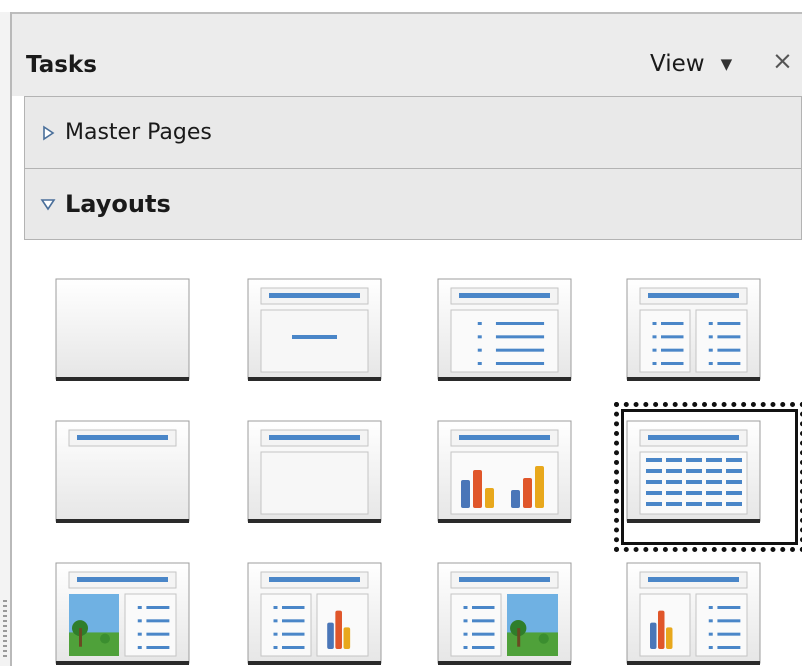 The image size is (802, 668). I want to click on title-2-content-icon, so click(693, 329).